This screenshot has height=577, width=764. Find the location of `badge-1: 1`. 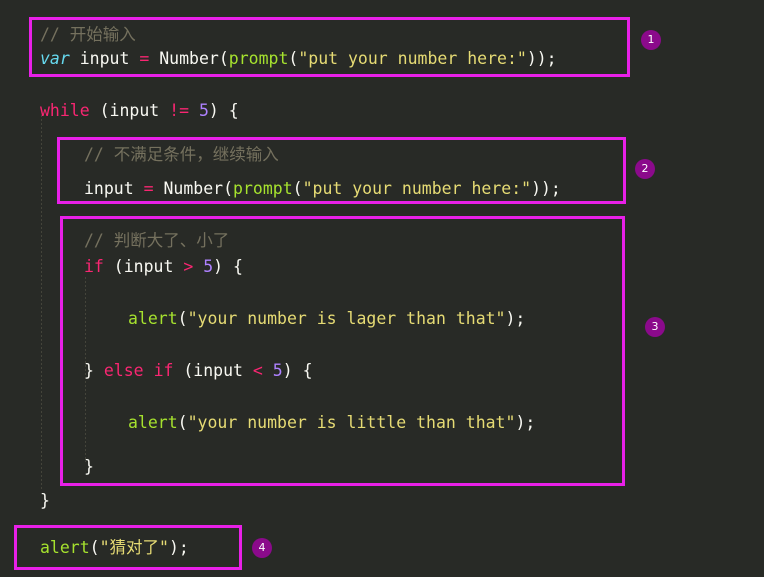

badge-1: 1 is located at coordinates (651, 40).